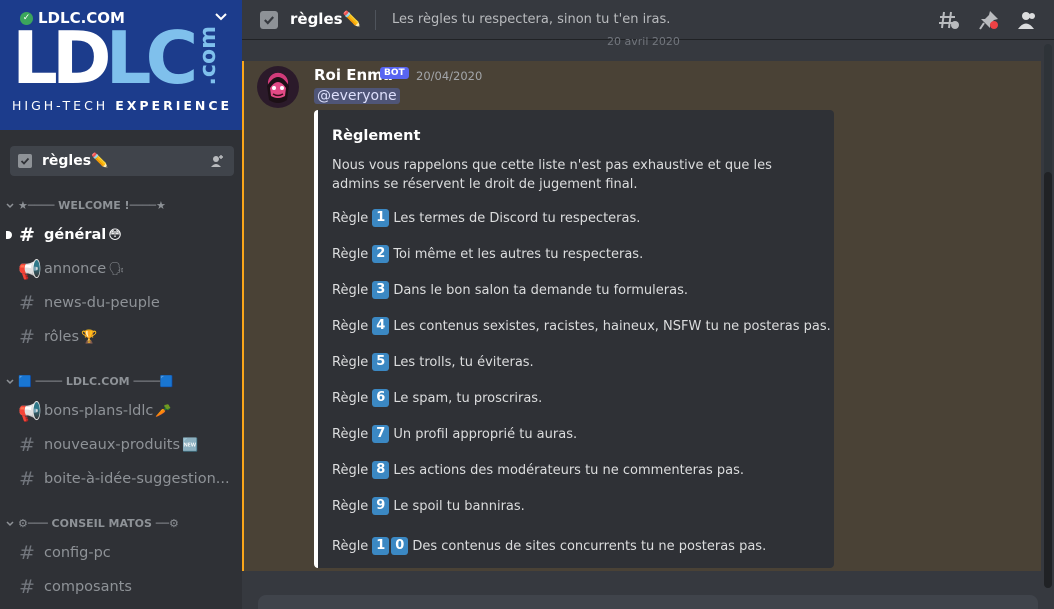  What do you see at coordinates (517, 218) in the screenshot?
I see `rule-text: Les termes de Discord tu respecteras.` at bounding box center [517, 218].